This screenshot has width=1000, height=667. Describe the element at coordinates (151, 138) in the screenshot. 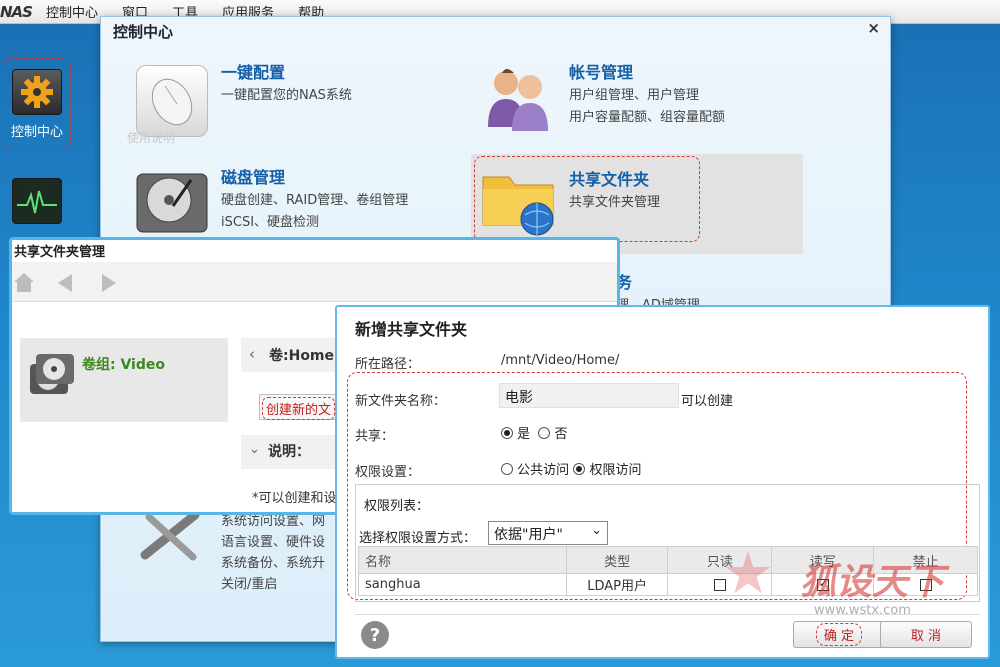

I see `cc-item-sublabel: 使用说明` at that location.